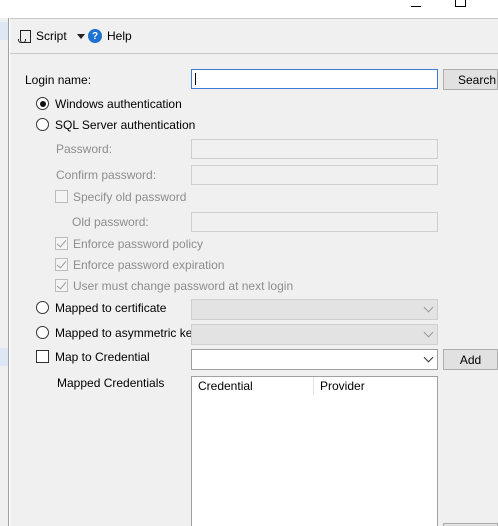  What do you see at coordinates (314, 309) in the screenshot?
I see `certificate-combo` at bounding box center [314, 309].